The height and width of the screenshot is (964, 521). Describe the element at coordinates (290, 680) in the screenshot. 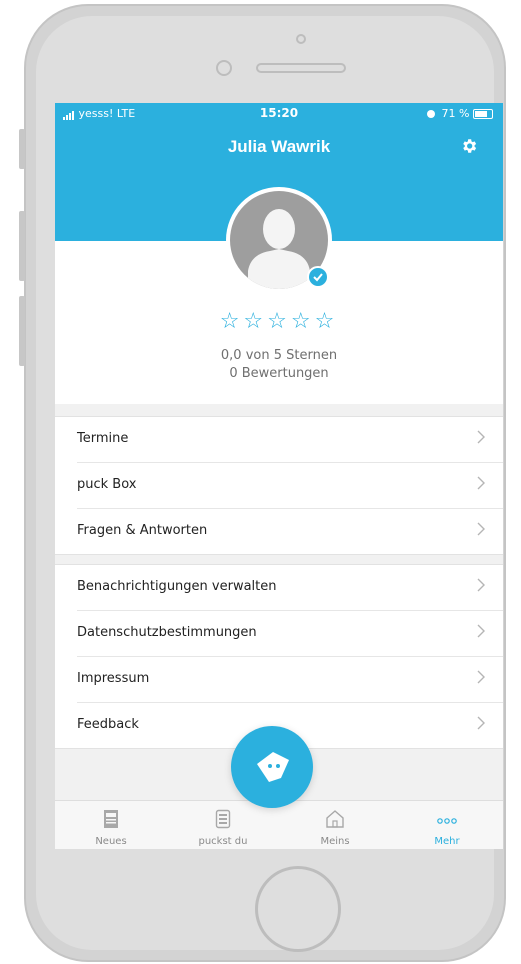

I see `menu-item-imprint: Impressum` at that location.